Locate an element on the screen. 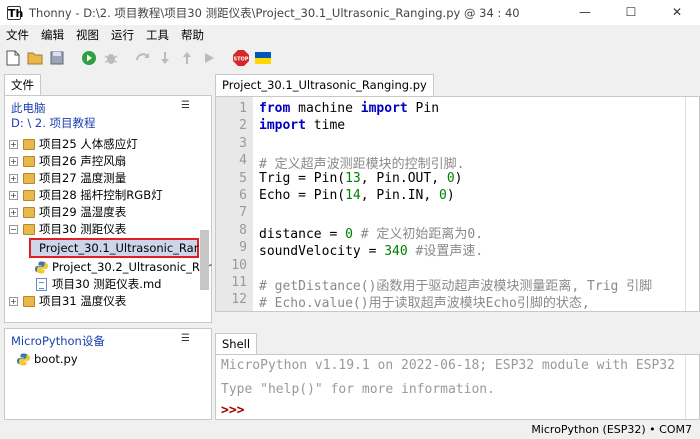 This screenshot has height=439, width=700. open-folder-icon is located at coordinates (35, 58).